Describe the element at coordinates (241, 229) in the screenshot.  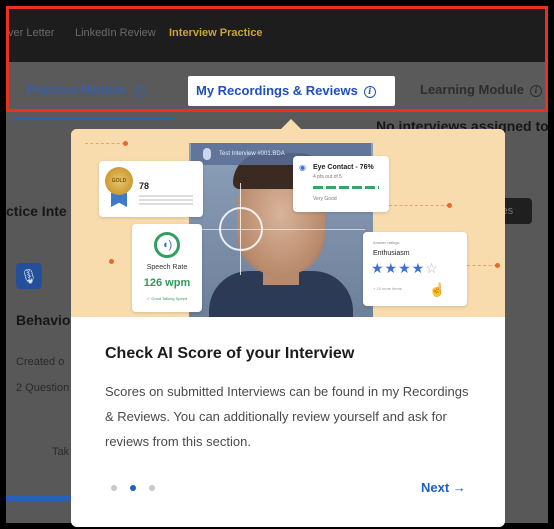
I see `face-tracking-circle` at that location.